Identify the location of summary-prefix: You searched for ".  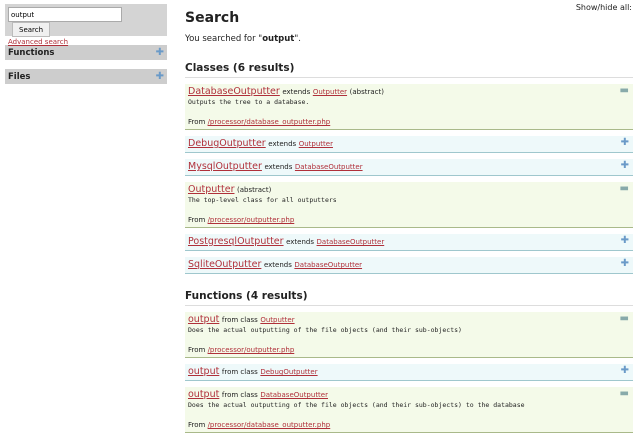
(224, 39).